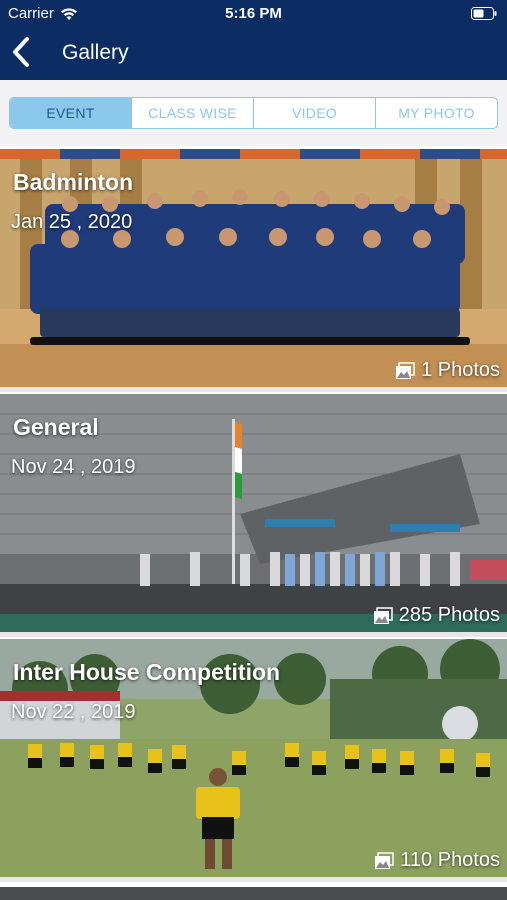 The image size is (507, 900). I want to click on tab-video: VIDEO, so click(315, 113).